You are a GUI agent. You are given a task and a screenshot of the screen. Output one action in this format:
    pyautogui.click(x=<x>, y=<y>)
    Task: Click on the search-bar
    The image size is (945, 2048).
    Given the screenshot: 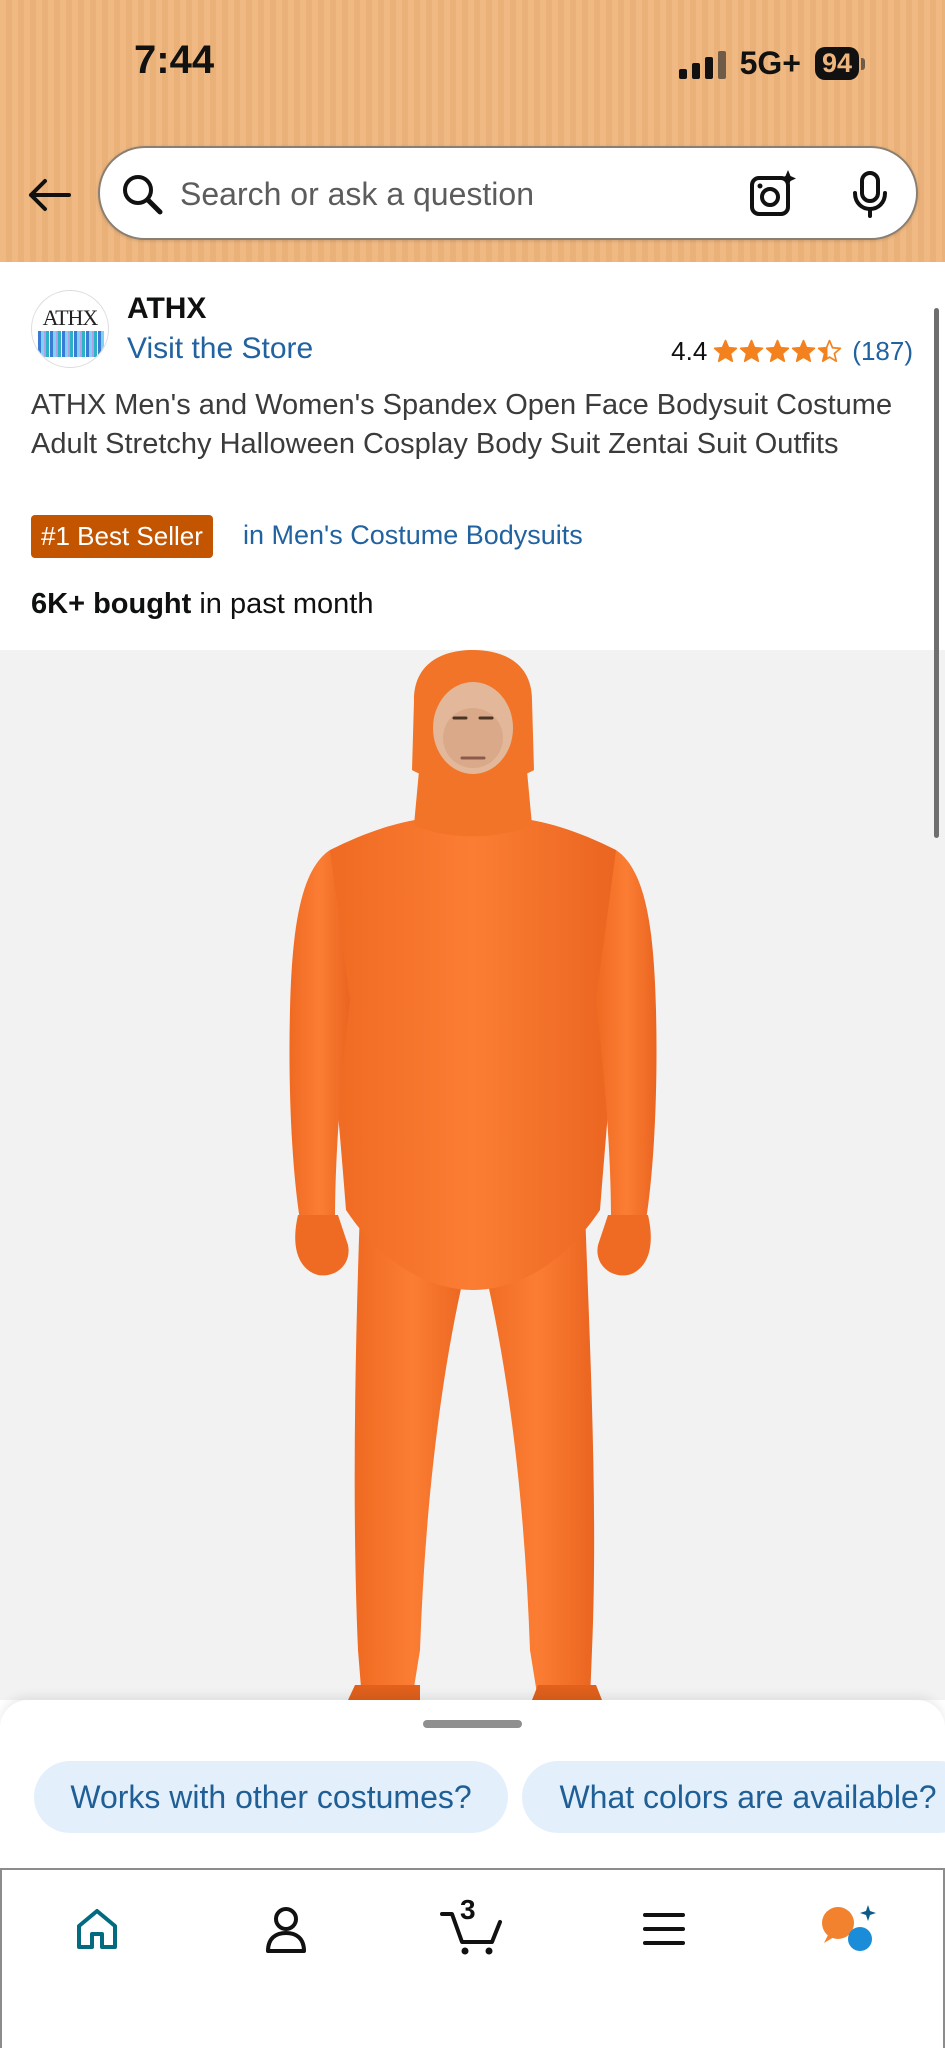 What is the action you would take?
    pyautogui.click(x=508, y=193)
    